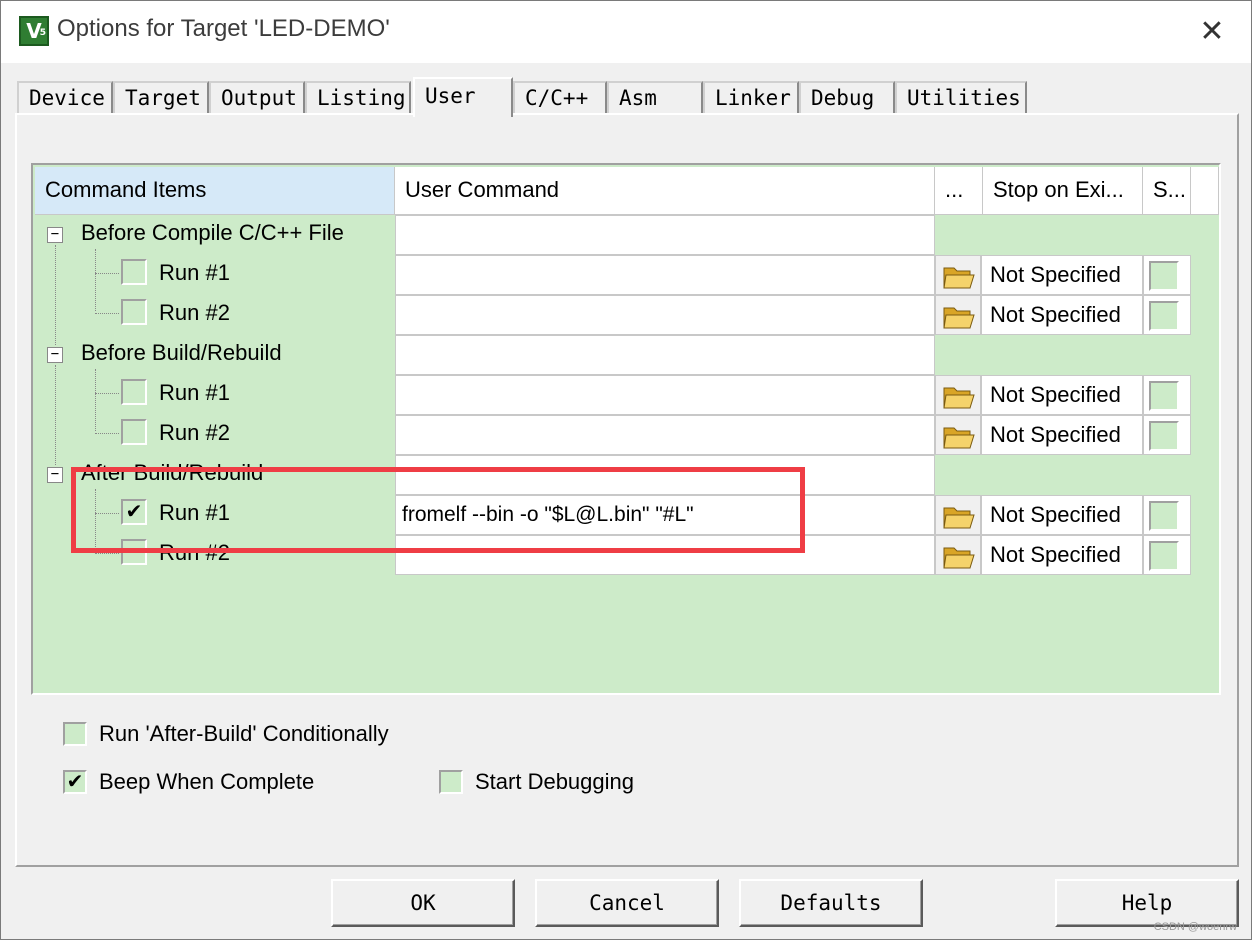 The height and width of the screenshot is (940, 1252). Describe the element at coordinates (463, 97) in the screenshot. I see `tab-user: User` at that location.